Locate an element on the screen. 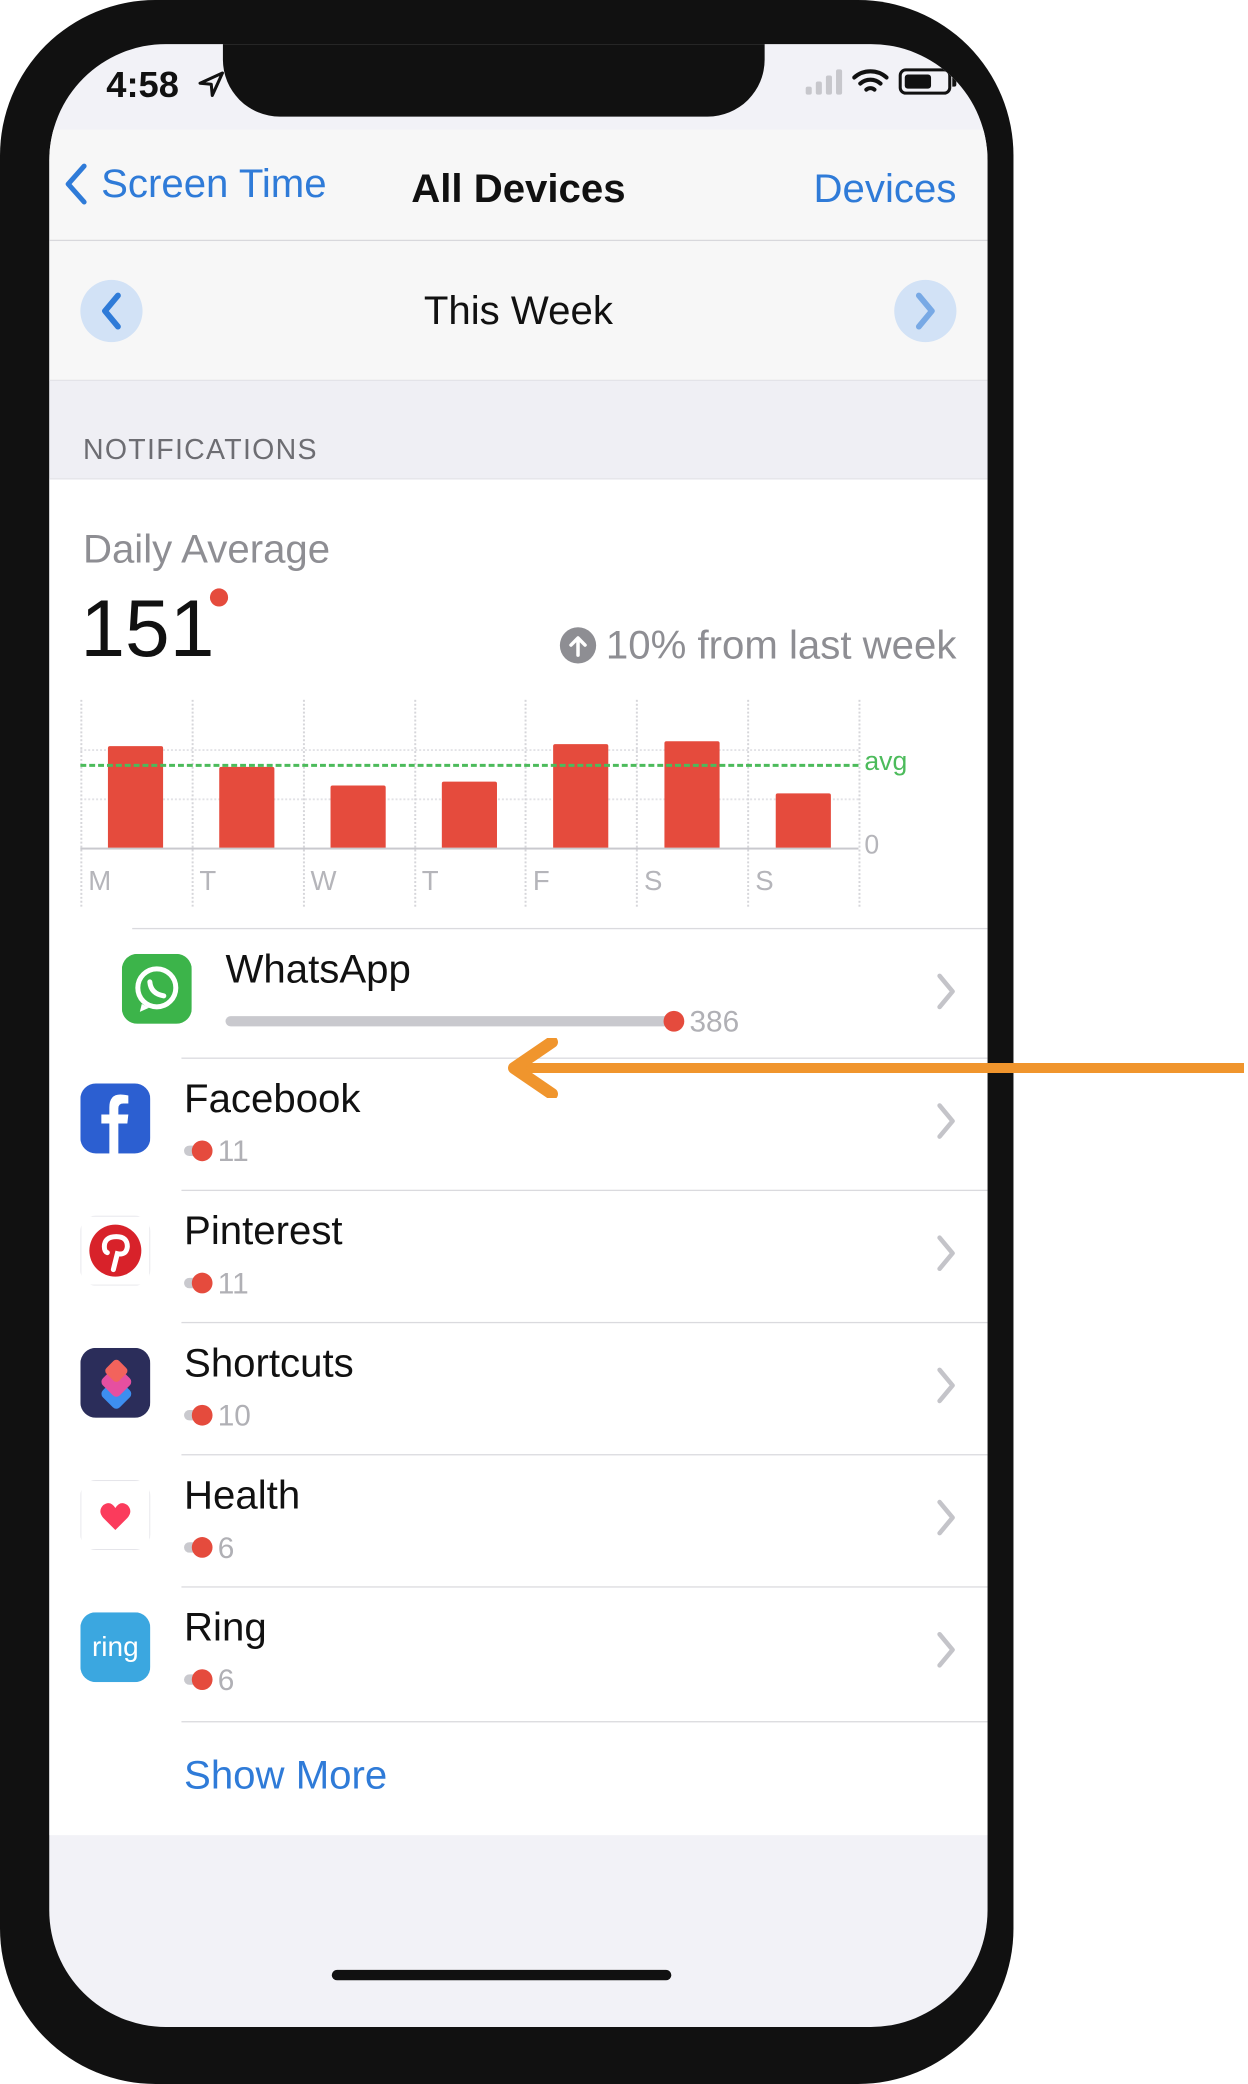 This screenshot has width=1248, height=2084. notification-count: 10 is located at coordinates (234, 1414).